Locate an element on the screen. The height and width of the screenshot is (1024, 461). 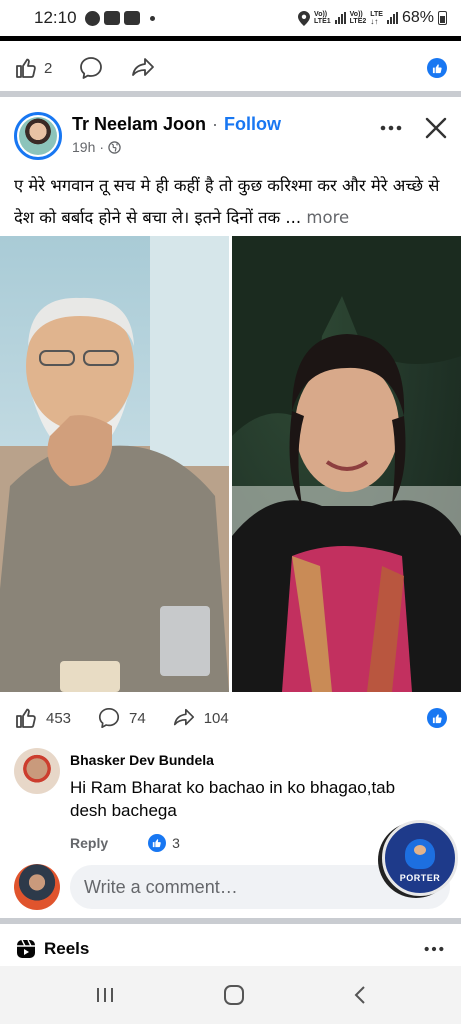
porter-label: PORTER is located at coordinates (420, 878).